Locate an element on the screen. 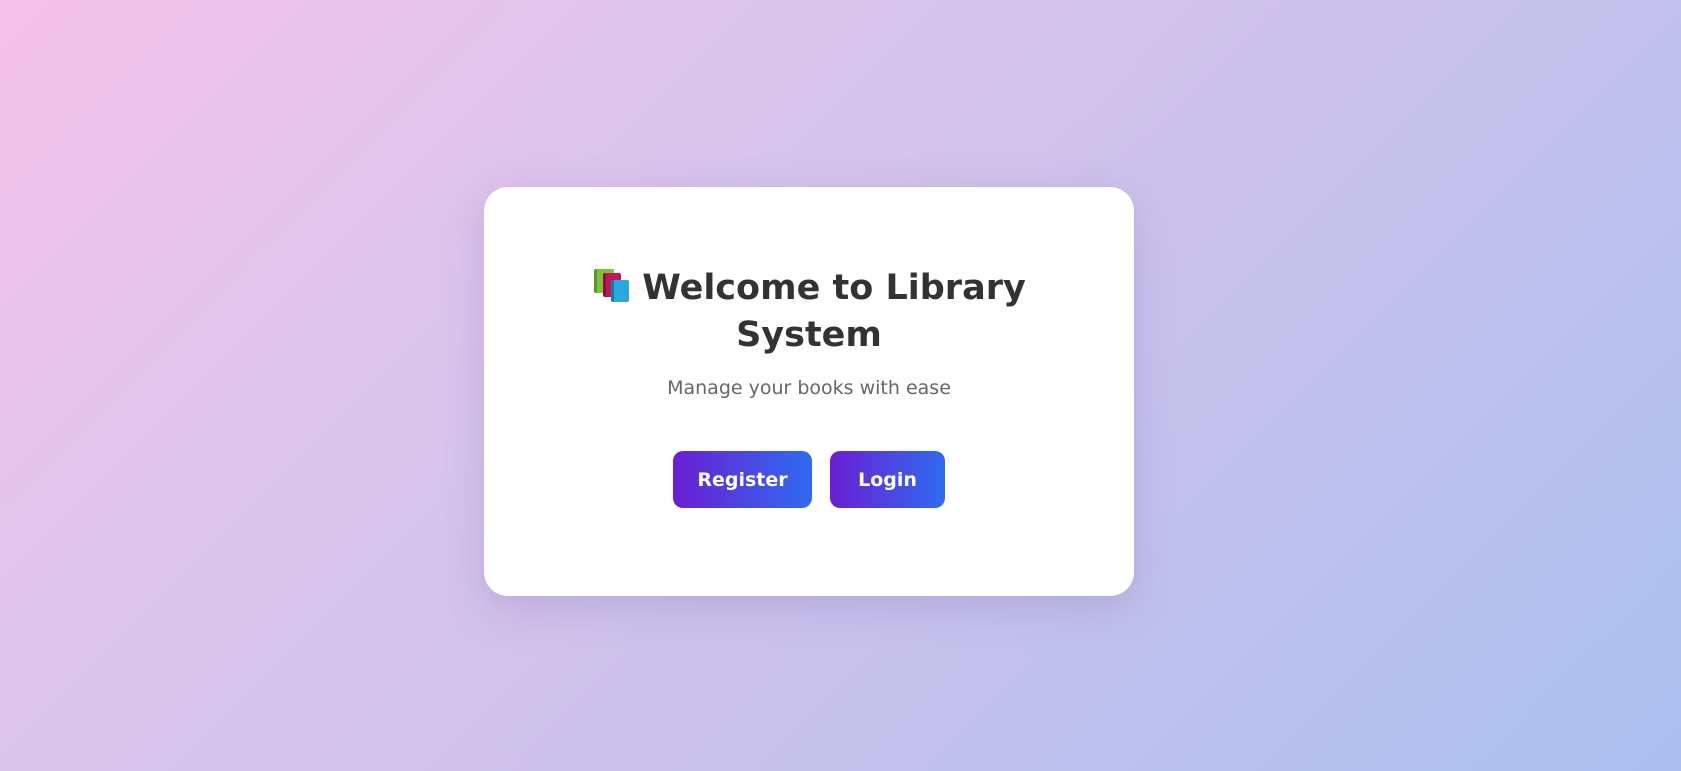 The width and height of the screenshot is (1681, 771). register-button: Register is located at coordinates (742, 479).